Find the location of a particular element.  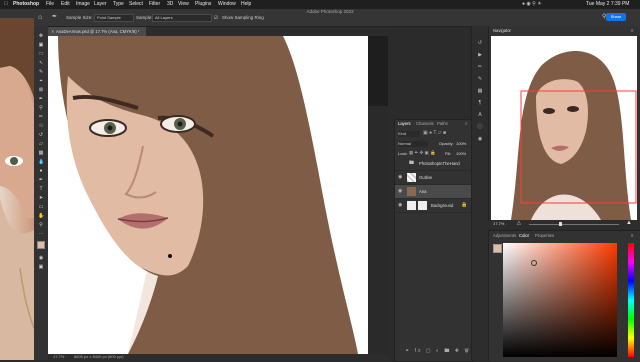

menu-file: File is located at coordinates (50, 4).